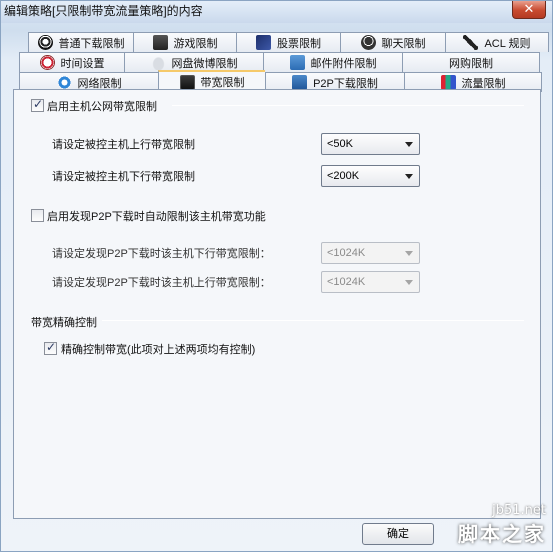 The width and height of the screenshot is (553, 552). Describe the element at coordinates (156, 217) in the screenshot. I see `enable-p2p-label: 启用发现P2P下载时自动限制该主机带宽功能` at that location.